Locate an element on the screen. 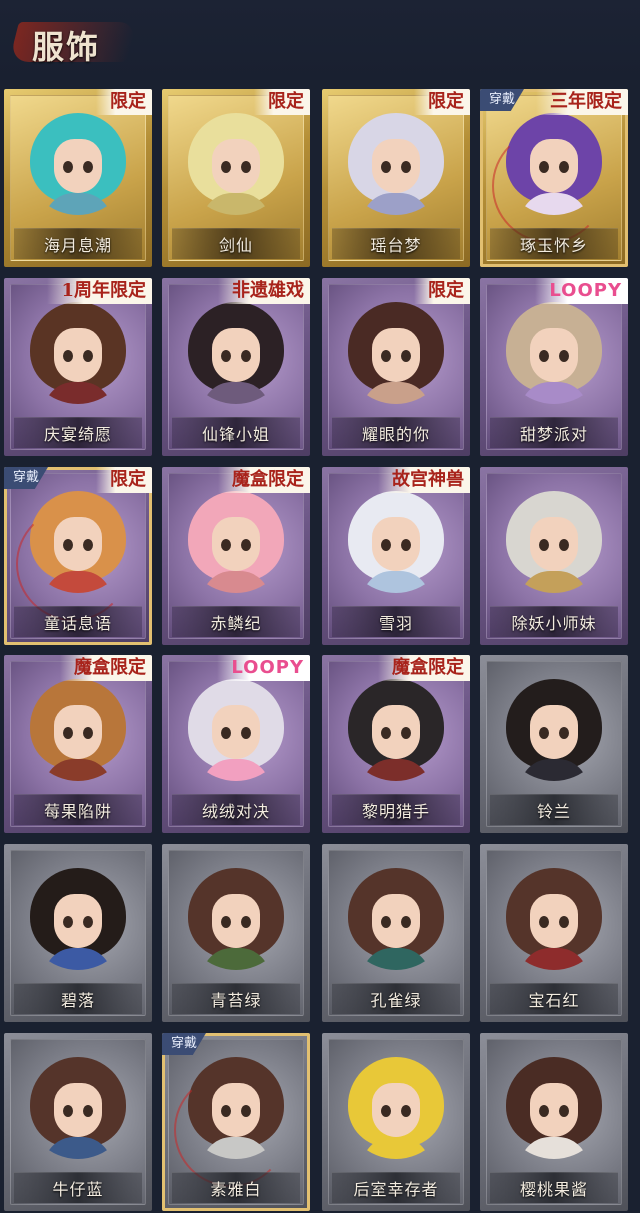 The width and height of the screenshot is (640, 1213). card-label-bar: 碧落 is located at coordinates (78, 998).